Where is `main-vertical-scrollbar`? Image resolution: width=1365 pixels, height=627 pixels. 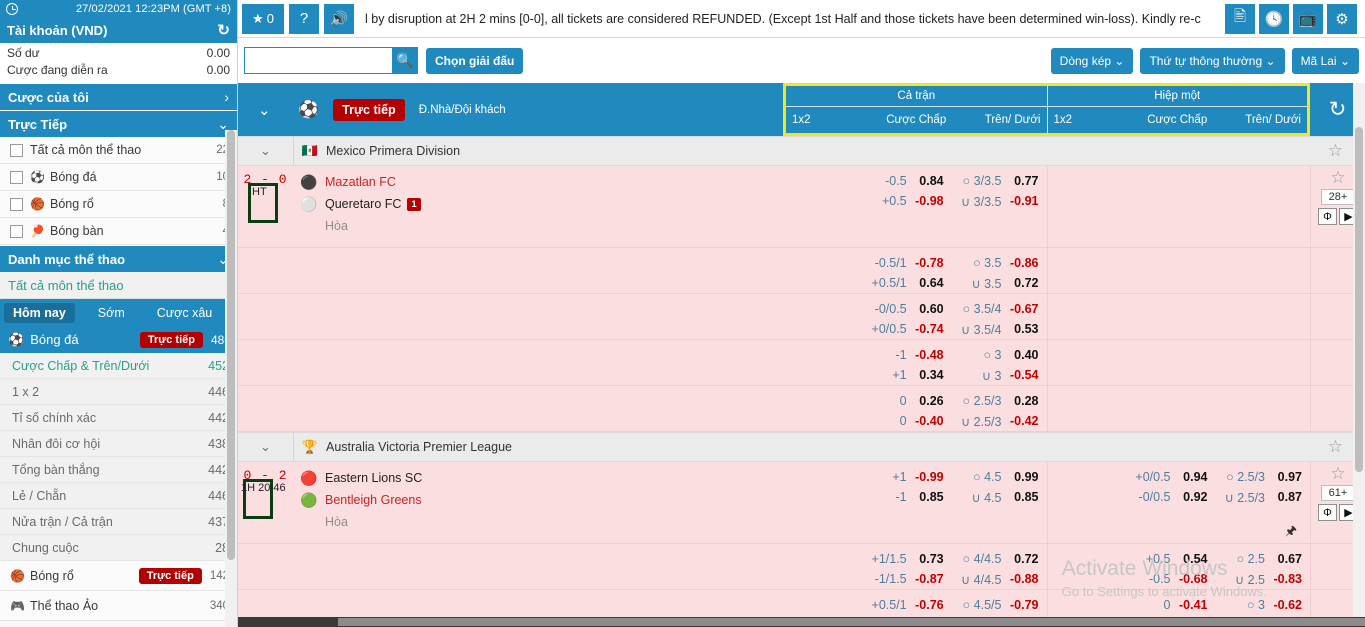 main-vertical-scrollbar is located at coordinates (1359, 350).